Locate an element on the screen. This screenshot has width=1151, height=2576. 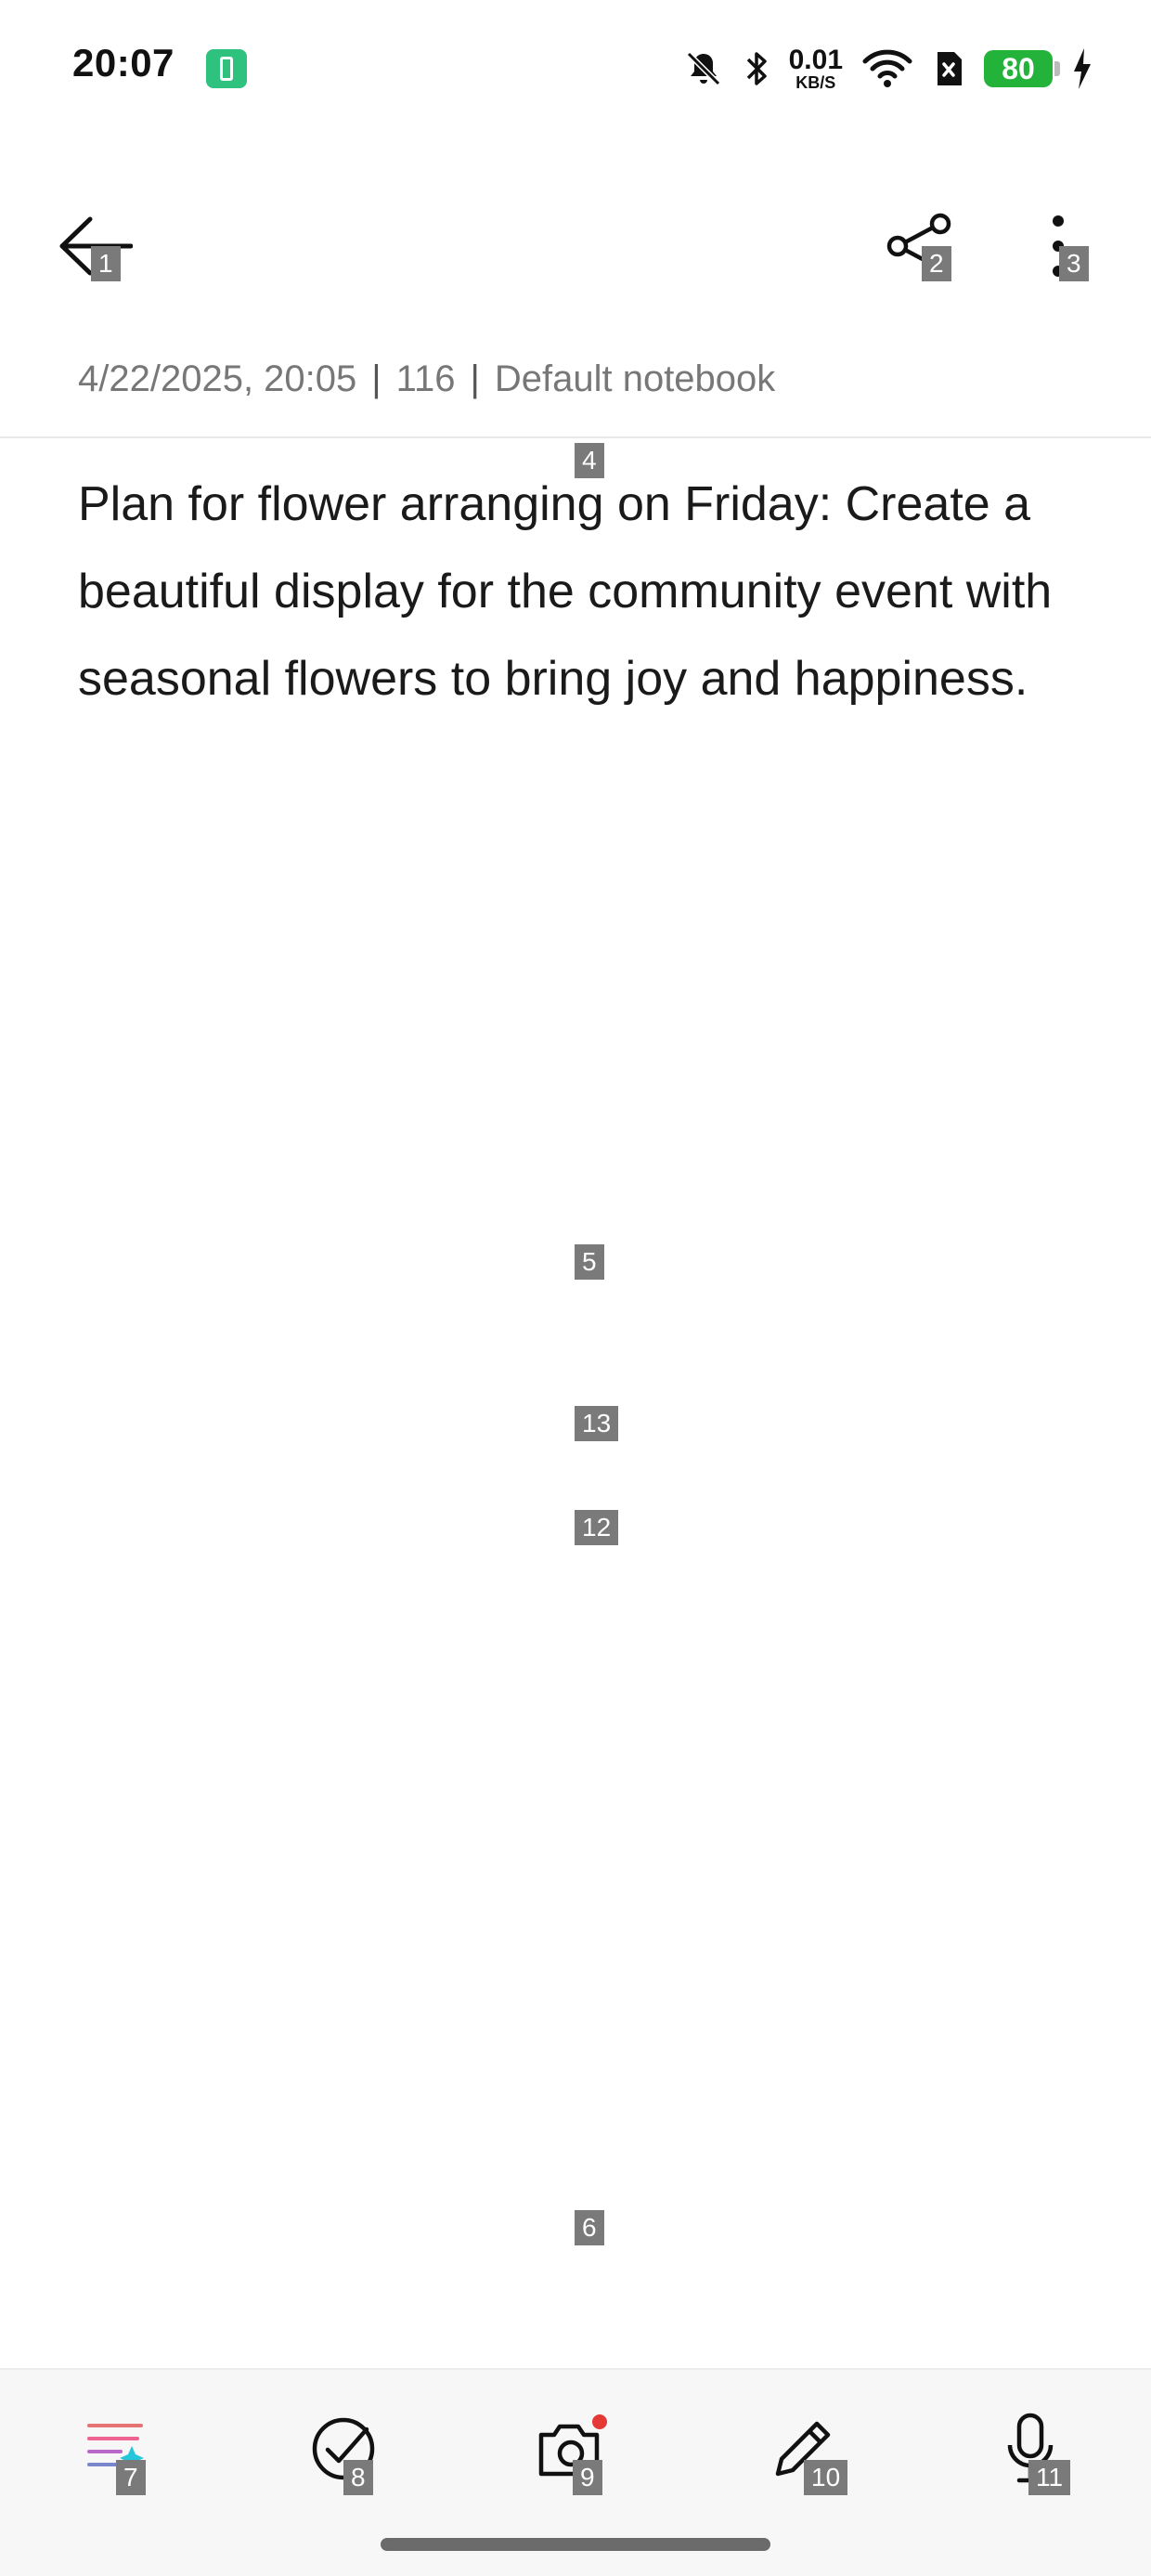
status-time: 20:07 is located at coordinates (124, 63).